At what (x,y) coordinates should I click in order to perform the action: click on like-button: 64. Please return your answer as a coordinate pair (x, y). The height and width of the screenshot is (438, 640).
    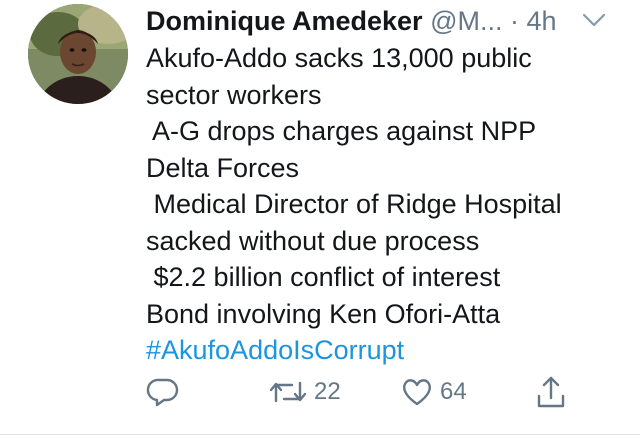
    Looking at the image, I should click on (433, 392).